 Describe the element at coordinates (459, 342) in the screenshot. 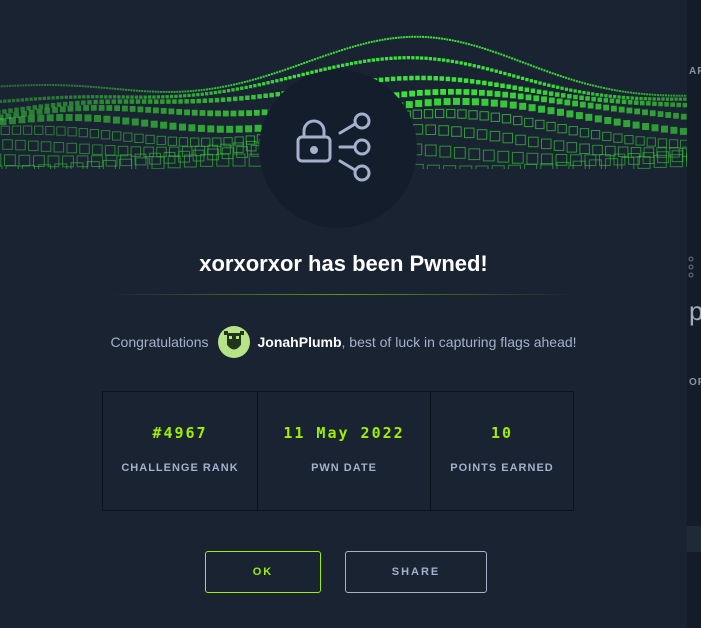

I see `congrats-suffix: , best of luck in capturing flags ahead!` at that location.